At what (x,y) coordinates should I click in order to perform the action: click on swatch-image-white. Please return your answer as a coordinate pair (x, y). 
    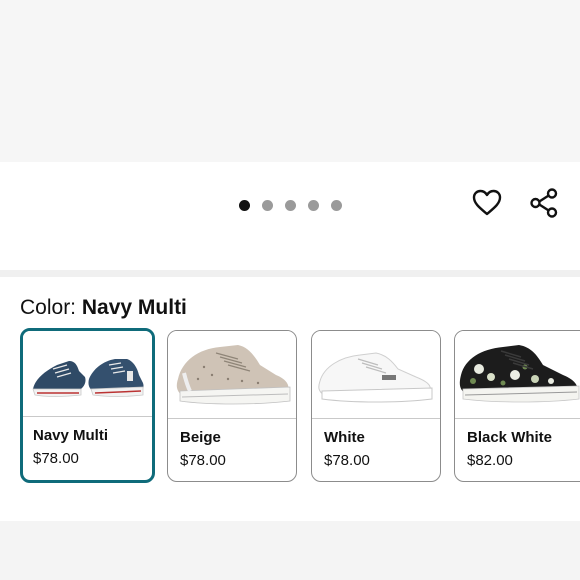
    Looking at the image, I should click on (376, 375).